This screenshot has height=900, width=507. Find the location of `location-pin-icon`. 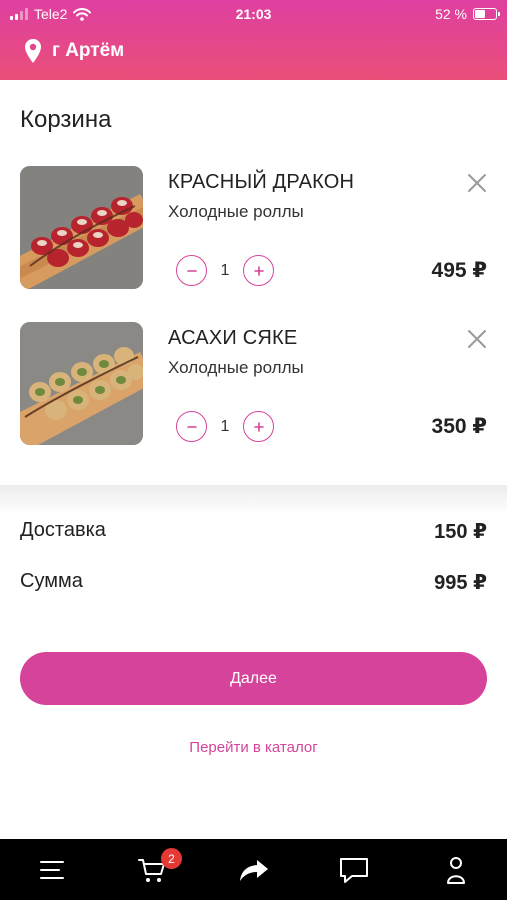

location-pin-icon is located at coordinates (33, 51).